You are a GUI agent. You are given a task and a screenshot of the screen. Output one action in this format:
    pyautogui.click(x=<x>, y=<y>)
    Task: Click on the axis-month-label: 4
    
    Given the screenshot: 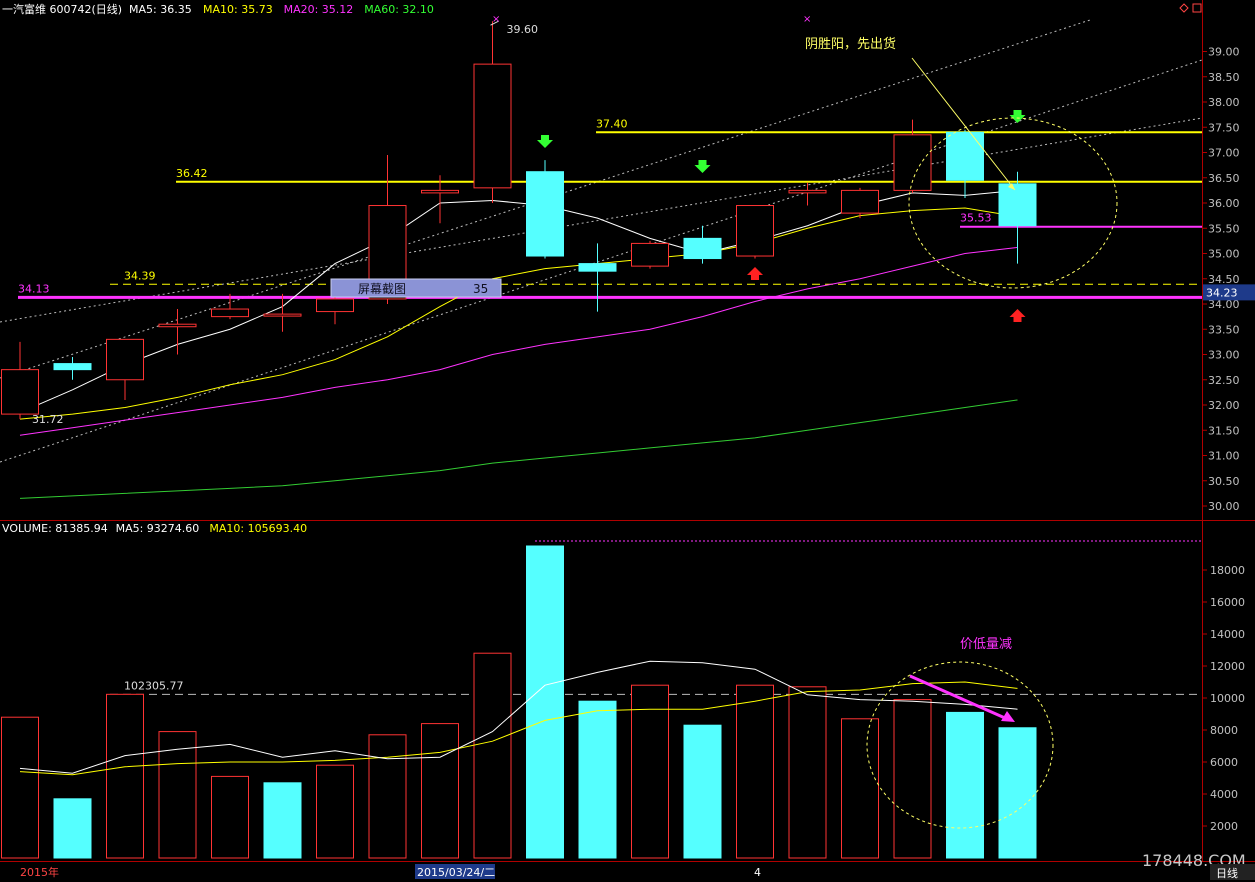 What is the action you would take?
    pyautogui.click(x=757, y=872)
    